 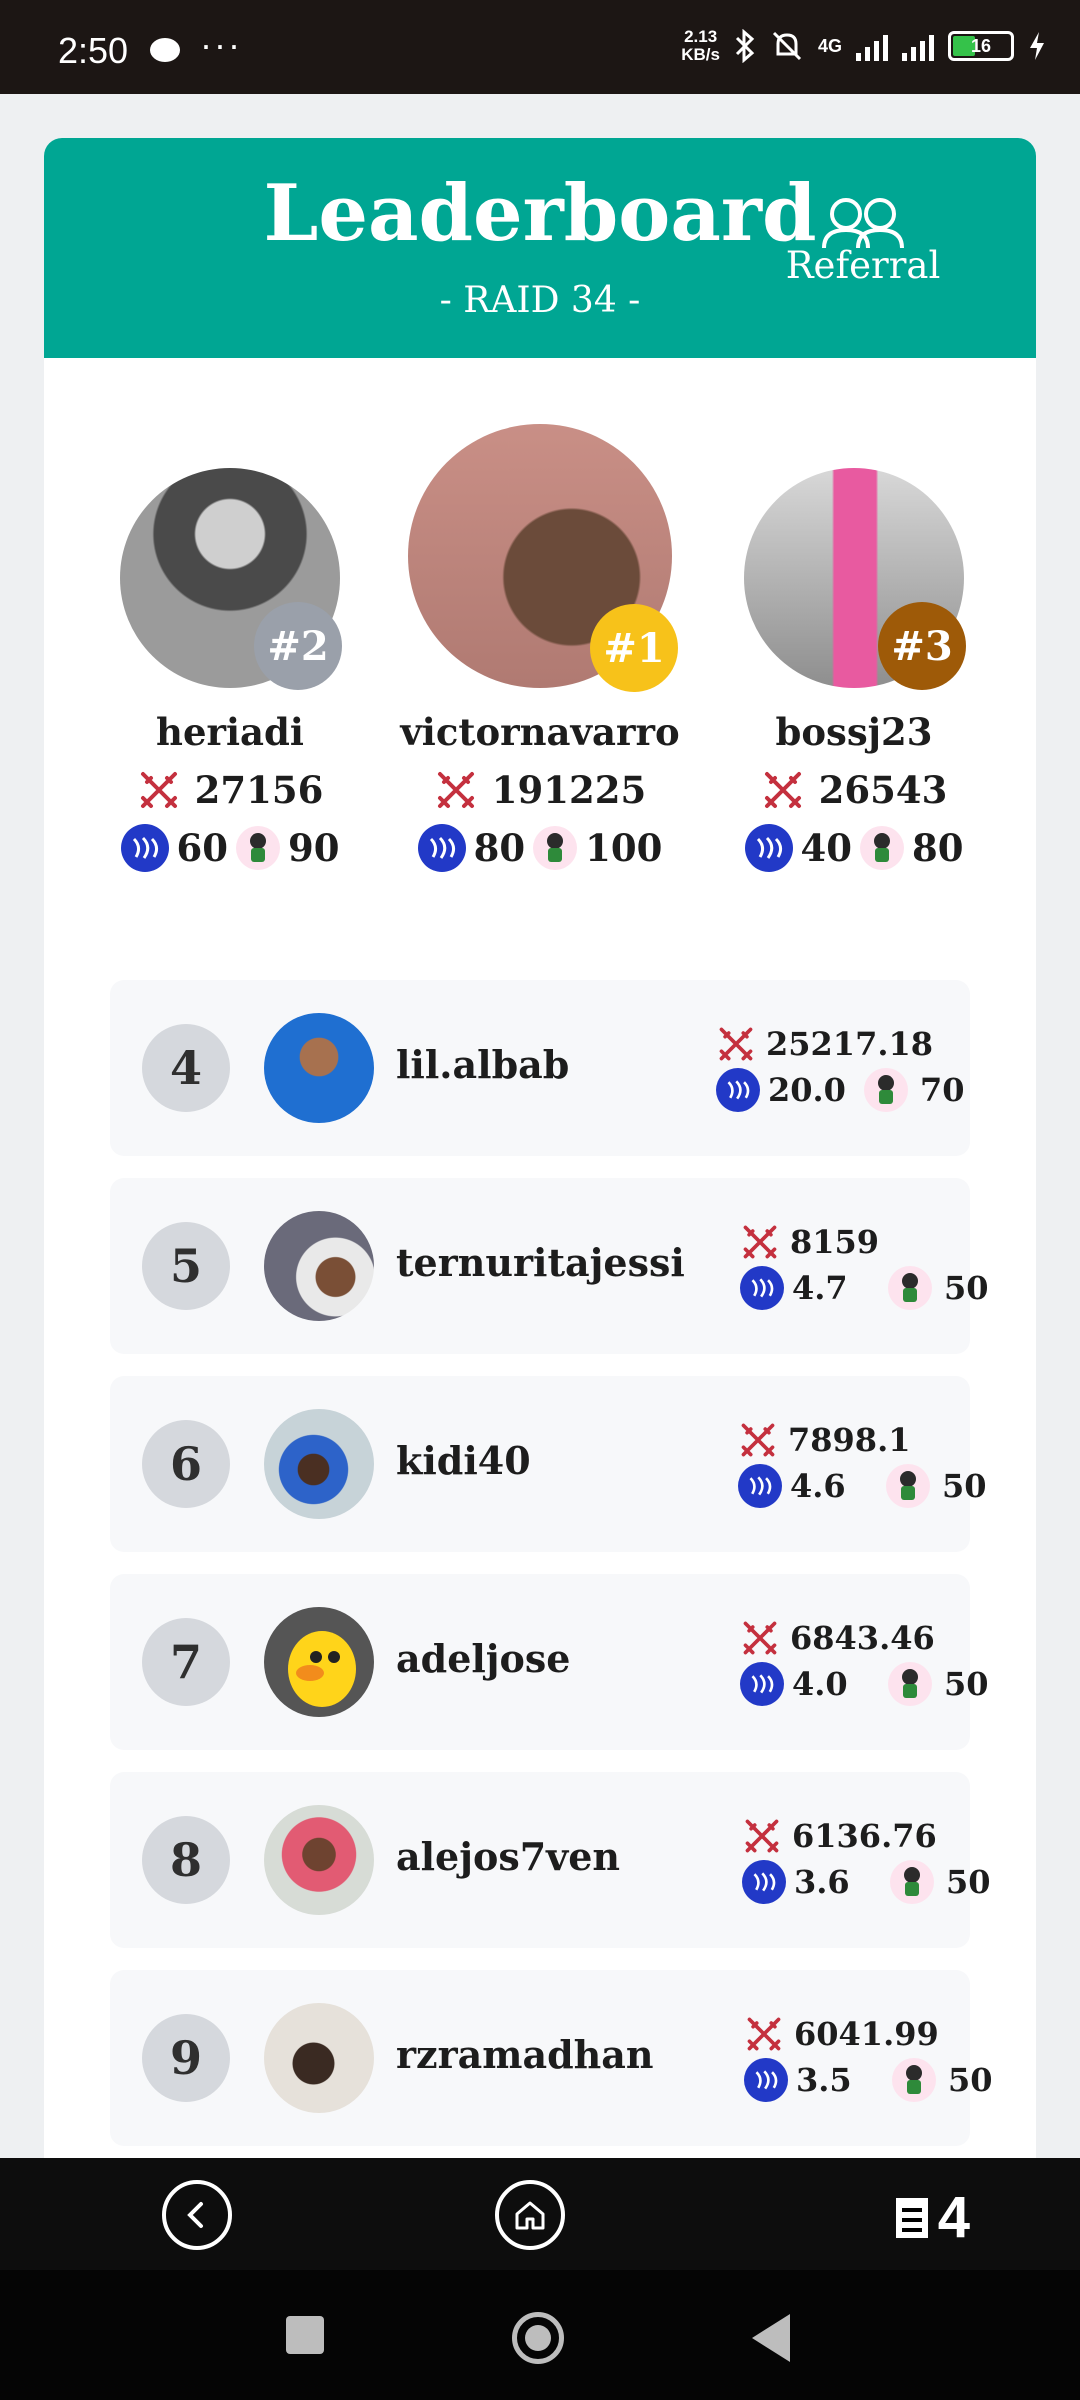 I want to click on chick-avatar, so click(x=322, y=1669).